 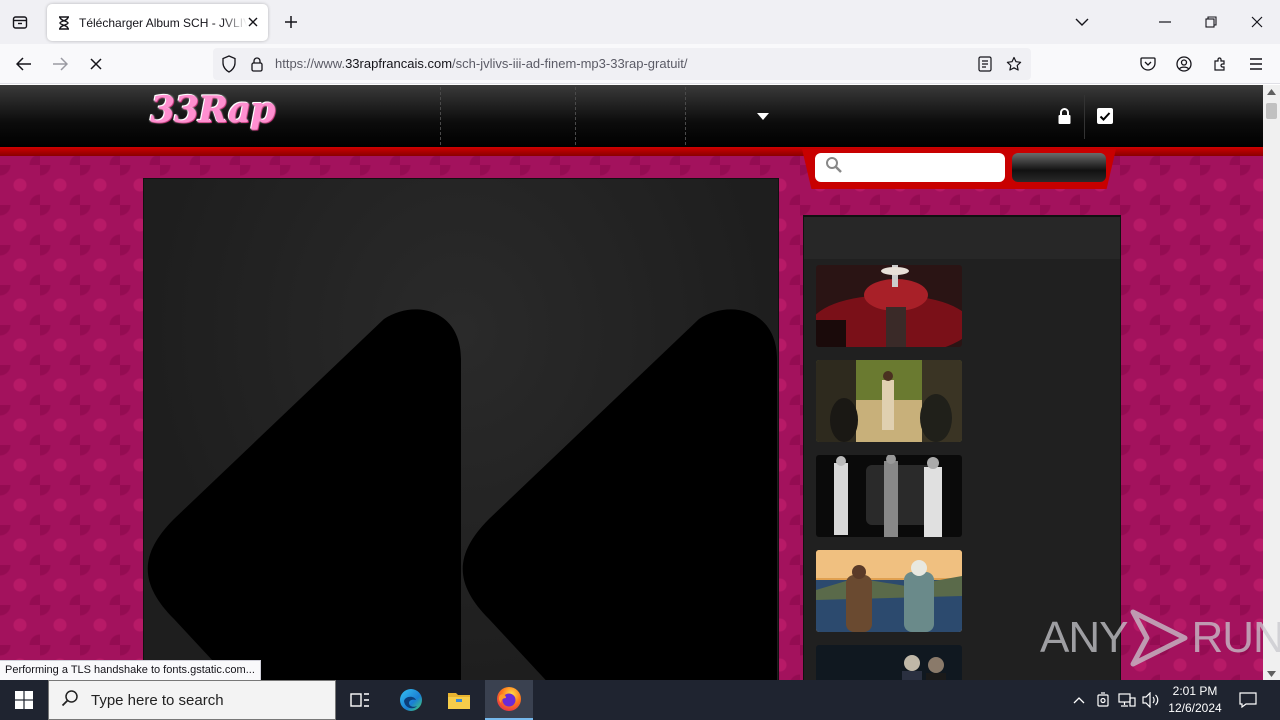 What do you see at coordinates (985, 64) in the screenshot?
I see `reader-view-icon` at bounding box center [985, 64].